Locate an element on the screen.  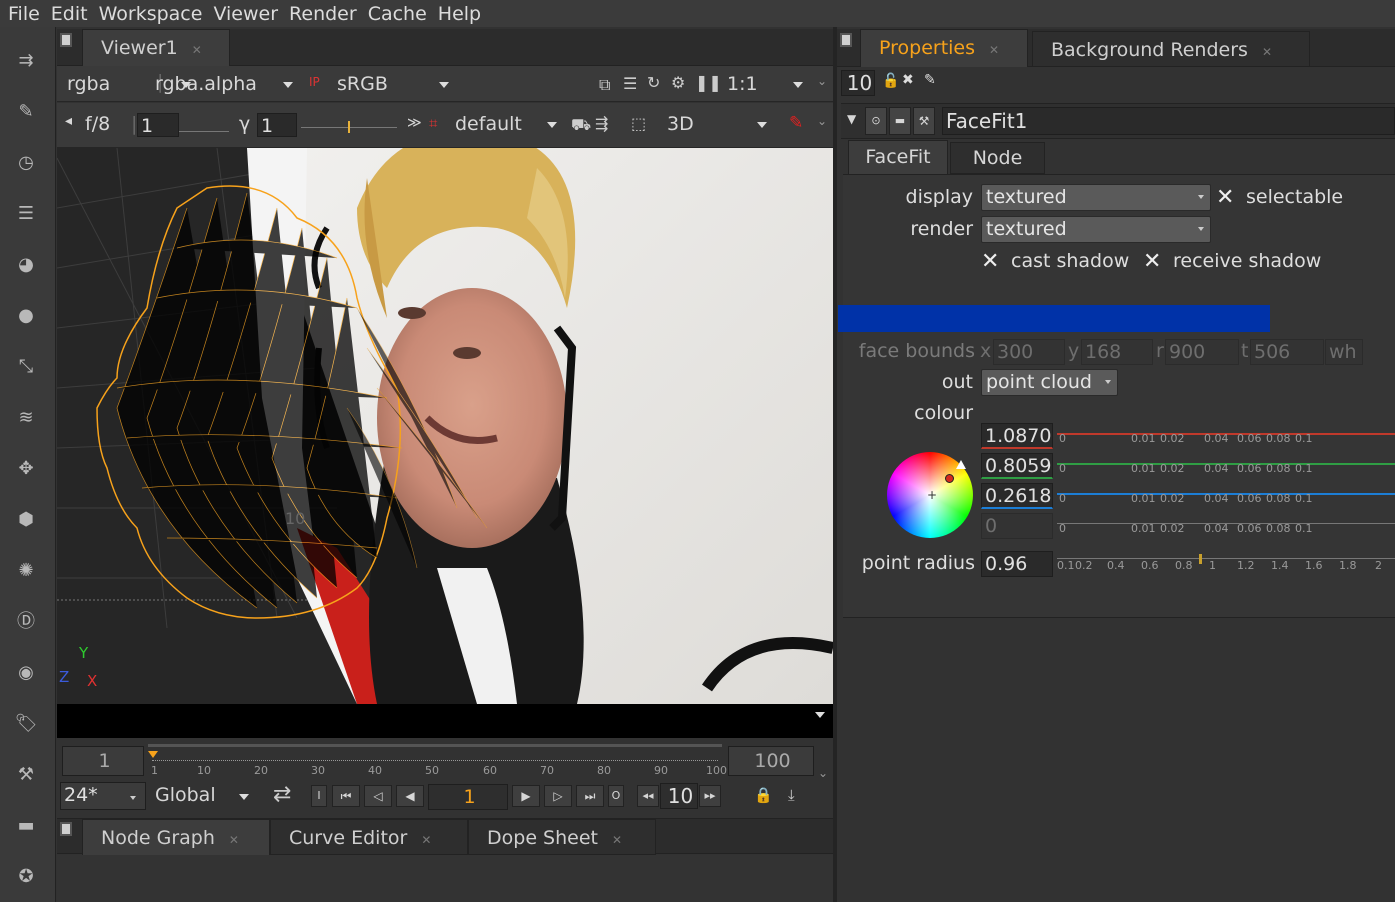
lock-icon: 🔒 is located at coordinates (763, 795).